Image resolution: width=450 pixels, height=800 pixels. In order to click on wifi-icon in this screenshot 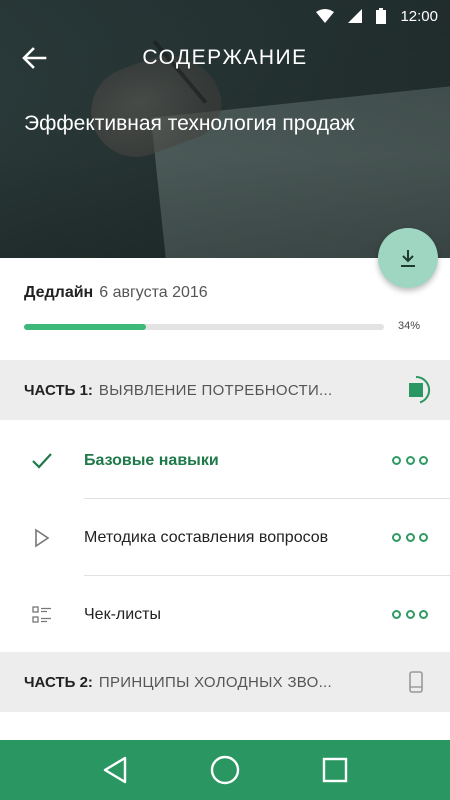, I will do `click(325, 16)`.